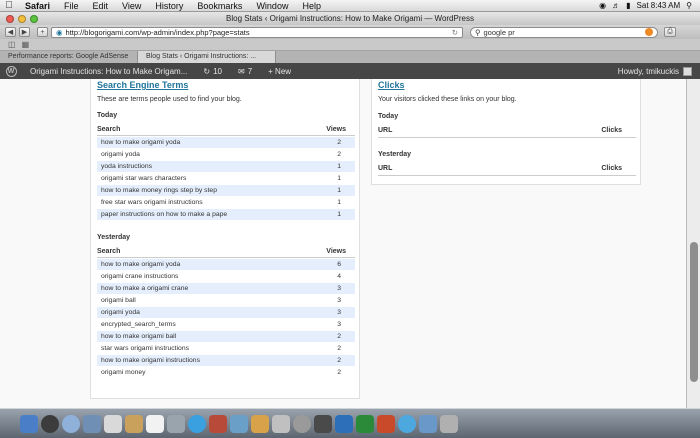 The height and width of the screenshot is (438, 700). Describe the element at coordinates (260, 423) in the screenshot. I see `garageband-icon` at that location.